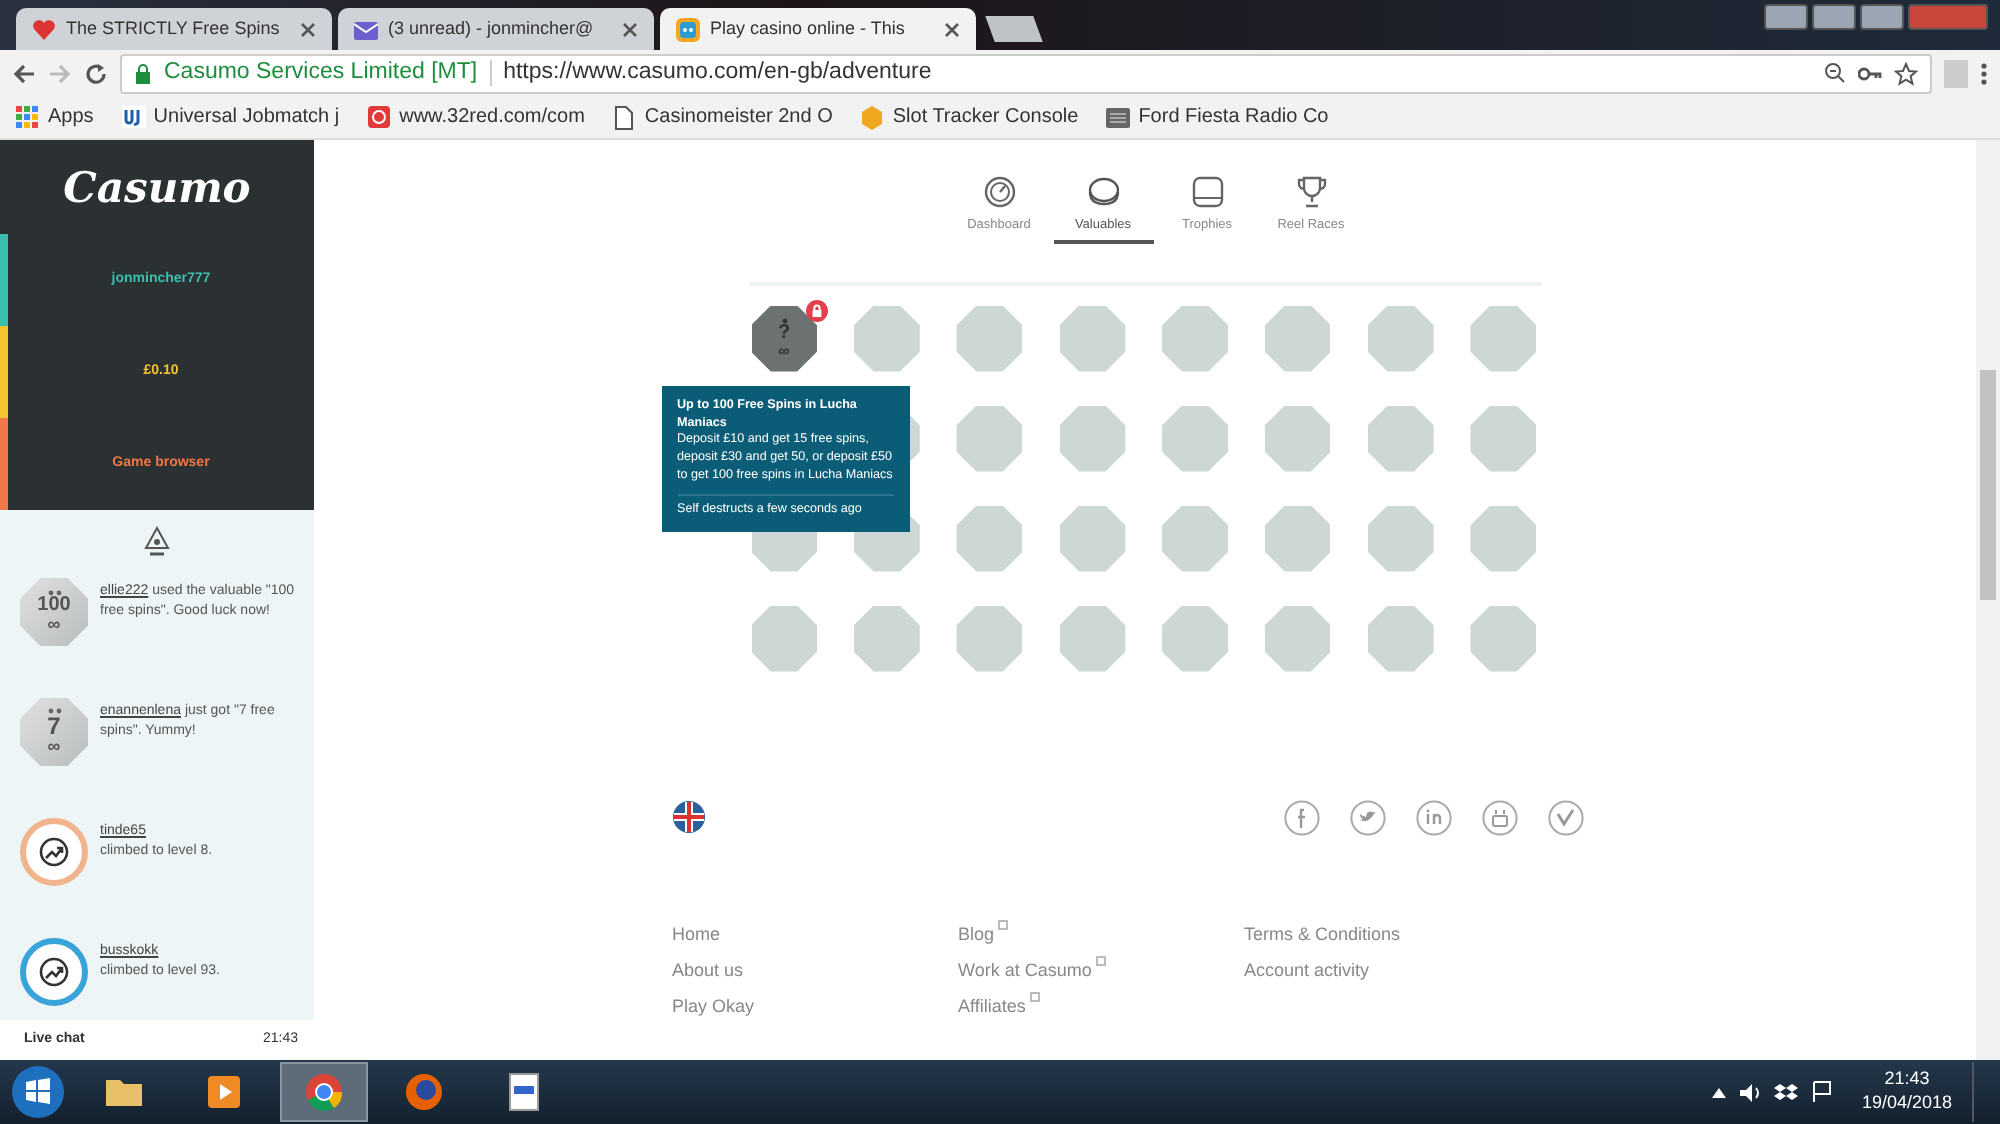 The height and width of the screenshot is (1124, 2000). I want to click on footer-link: Affiliates, so click(1101, 1006).